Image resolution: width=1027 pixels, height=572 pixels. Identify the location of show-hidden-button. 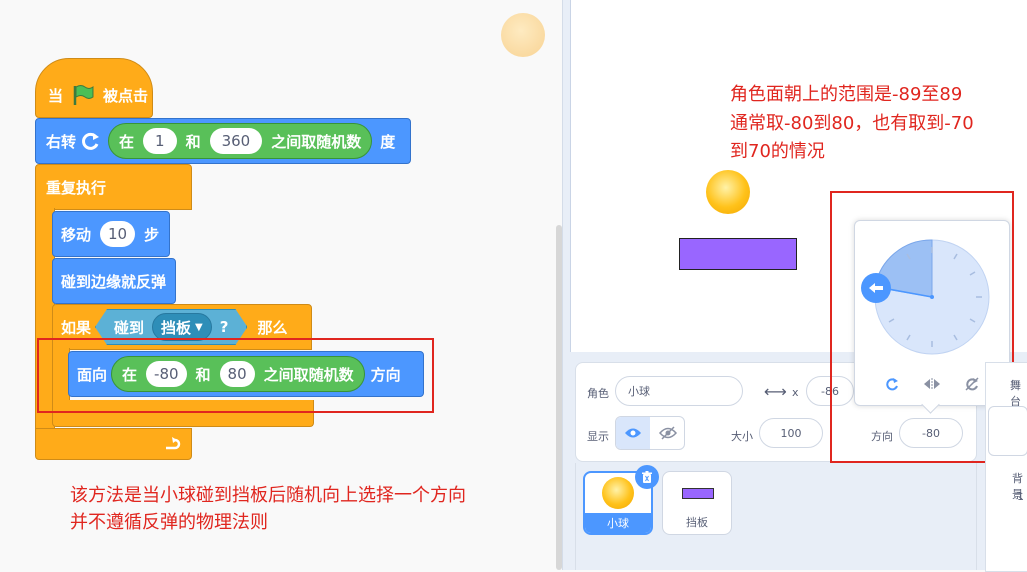
(667, 433).